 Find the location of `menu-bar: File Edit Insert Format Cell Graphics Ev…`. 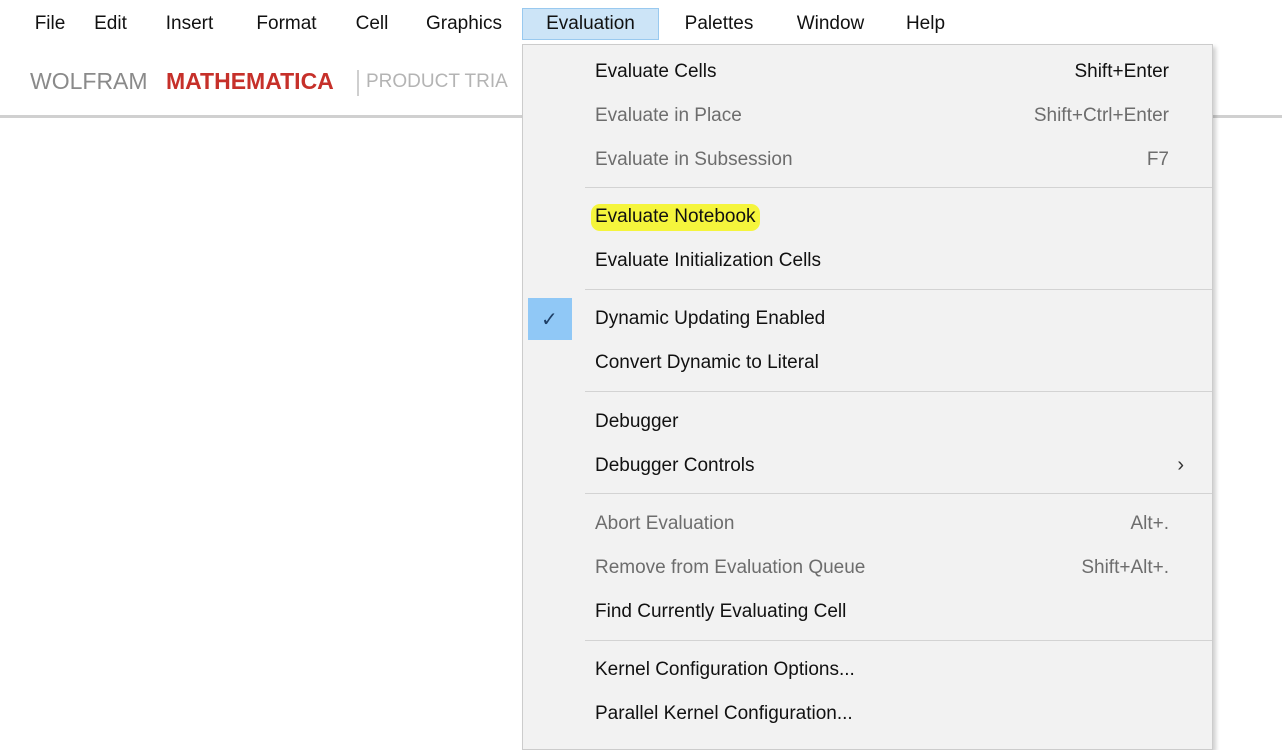

menu-bar: File Edit Insert Format Cell Graphics Ev… is located at coordinates (641, 22).